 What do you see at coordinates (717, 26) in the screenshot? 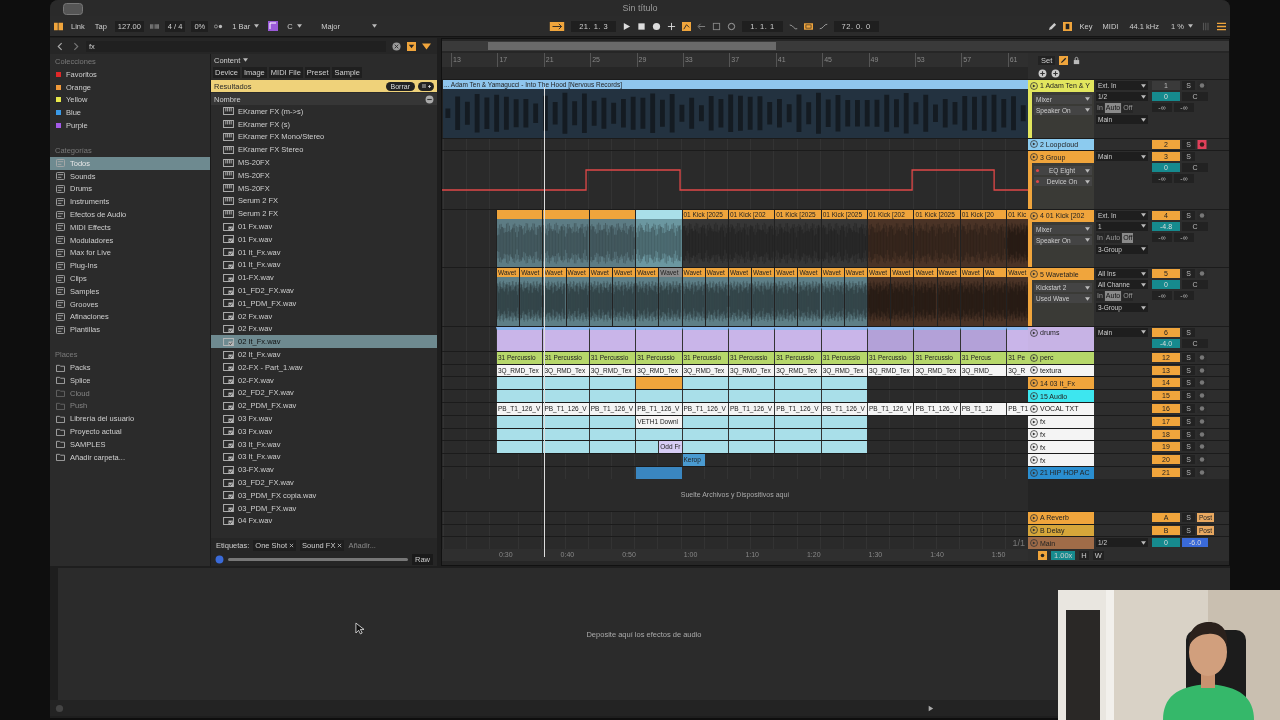
I see `square-icon` at bounding box center [717, 26].